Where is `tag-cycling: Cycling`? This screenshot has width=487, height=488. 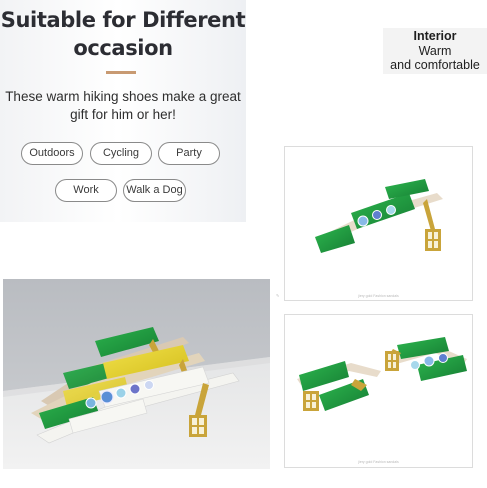
tag-cycling: Cycling is located at coordinates (121, 153).